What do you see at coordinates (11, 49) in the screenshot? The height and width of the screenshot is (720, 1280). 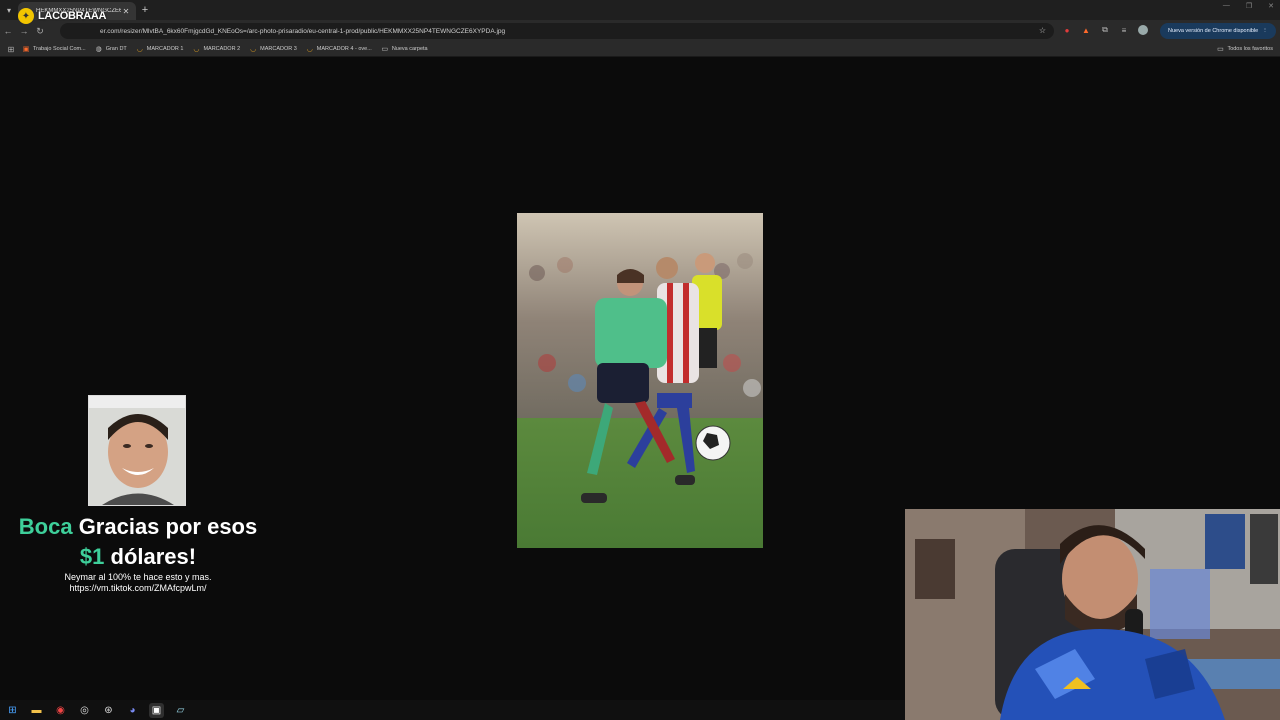 I see `apps-grid-icon: ⊞` at bounding box center [11, 49].